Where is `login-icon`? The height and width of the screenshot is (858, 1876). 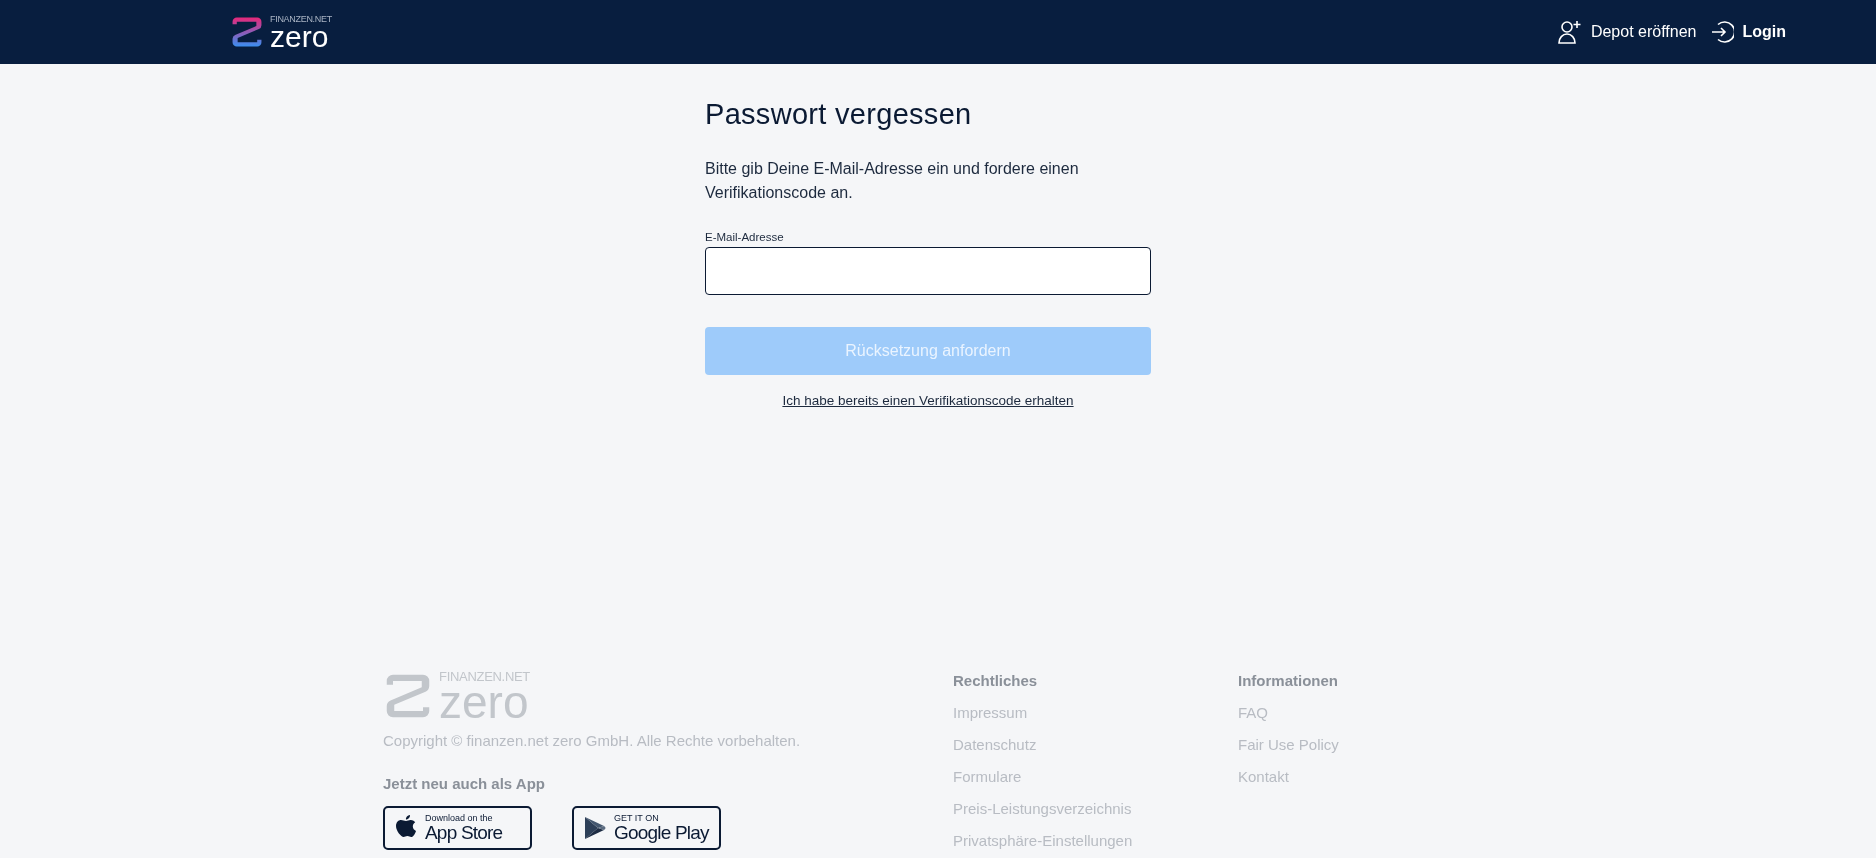 login-icon is located at coordinates (1722, 32).